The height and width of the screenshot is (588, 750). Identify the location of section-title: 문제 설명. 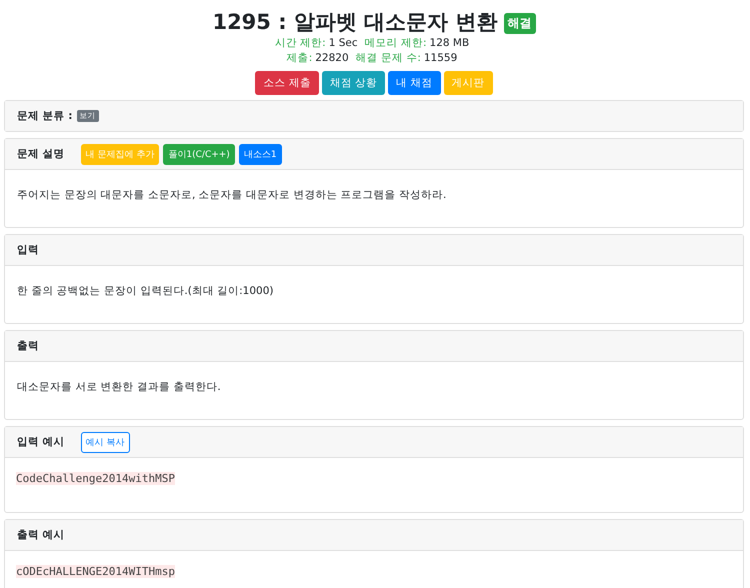
(41, 154).